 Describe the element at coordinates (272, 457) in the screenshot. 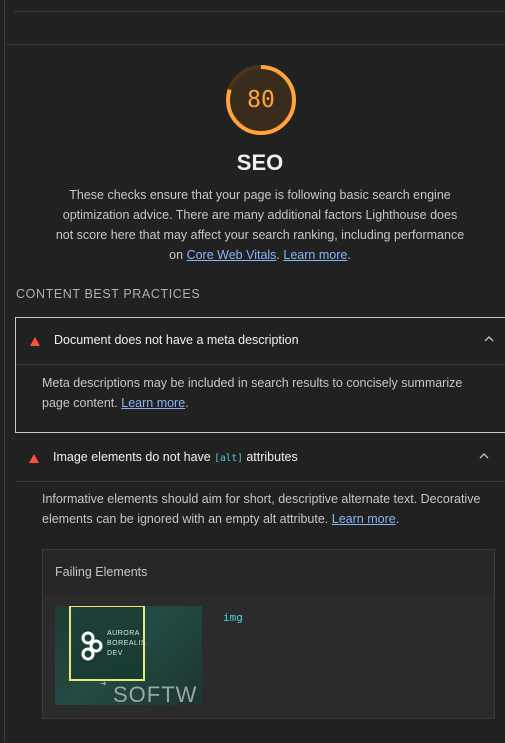

I see `audit-title-after: attributes` at that location.